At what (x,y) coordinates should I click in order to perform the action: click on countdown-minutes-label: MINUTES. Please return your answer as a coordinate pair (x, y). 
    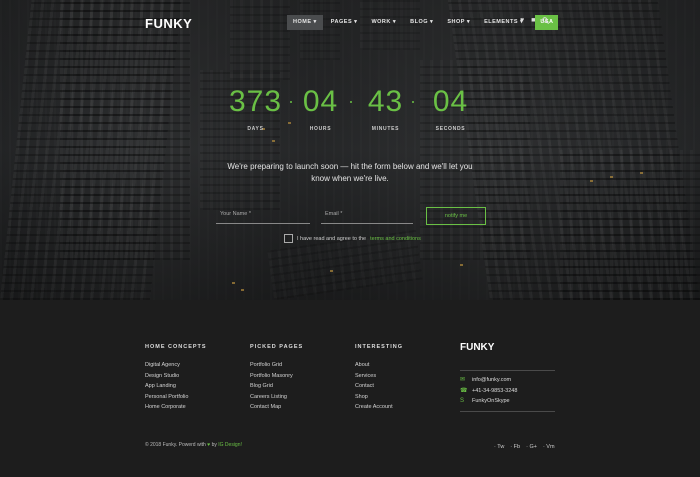
    Looking at the image, I should click on (385, 129).